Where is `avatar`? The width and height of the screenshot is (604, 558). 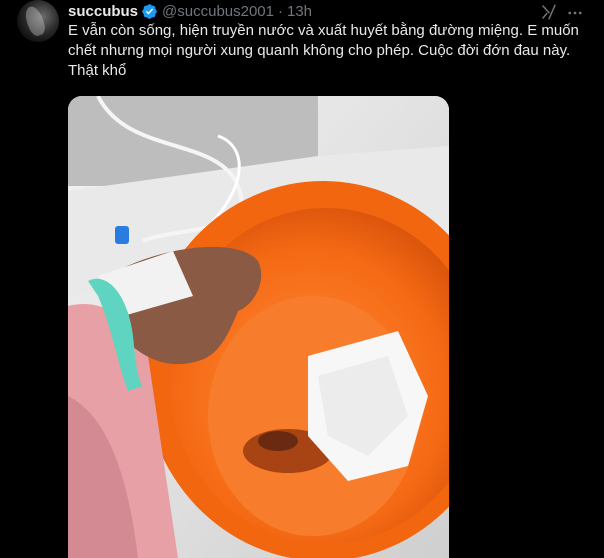 avatar is located at coordinates (38, 21).